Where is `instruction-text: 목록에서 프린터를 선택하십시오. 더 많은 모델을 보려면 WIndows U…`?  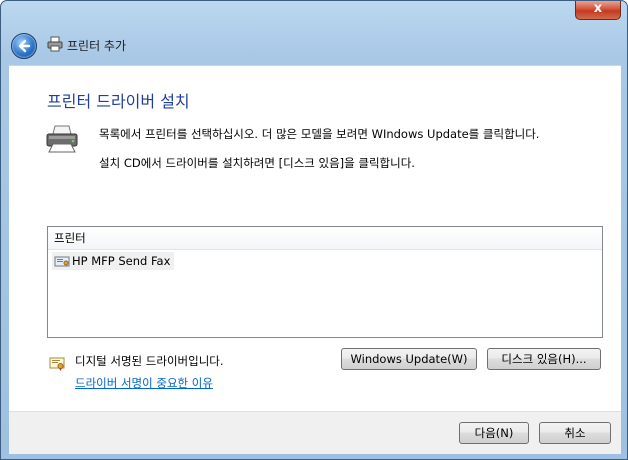 instruction-text: 목록에서 프린터를 선택하십시오. 더 많은 모델을 보려면 WIndows U… is located at coordinates (319, 134).